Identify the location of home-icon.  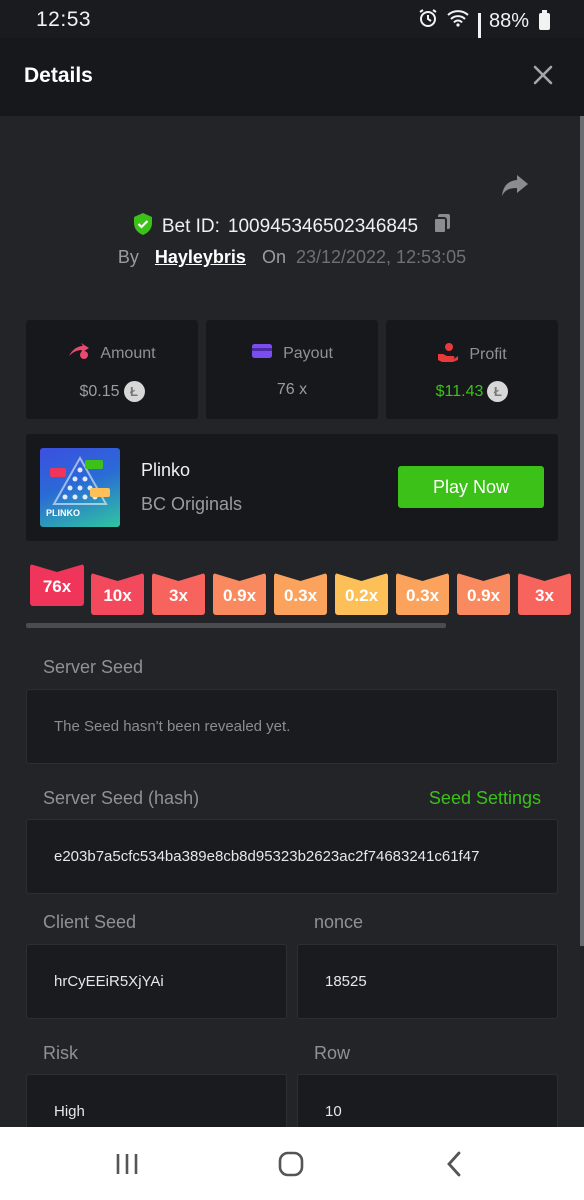
(291, 1164).